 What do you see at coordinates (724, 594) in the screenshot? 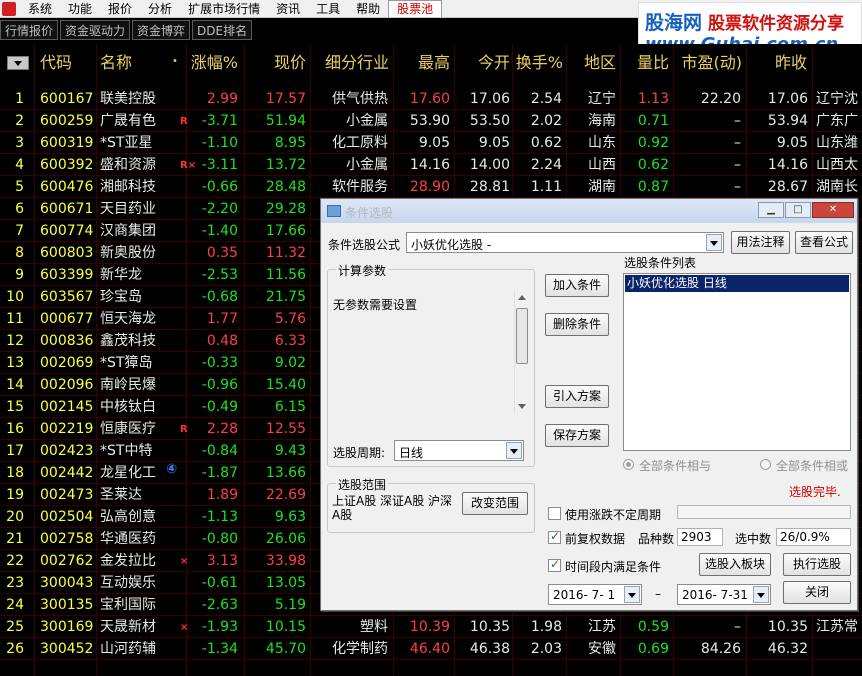
I see `date-to-picker: 2016- 7-31` at bounding box center [724, 594].